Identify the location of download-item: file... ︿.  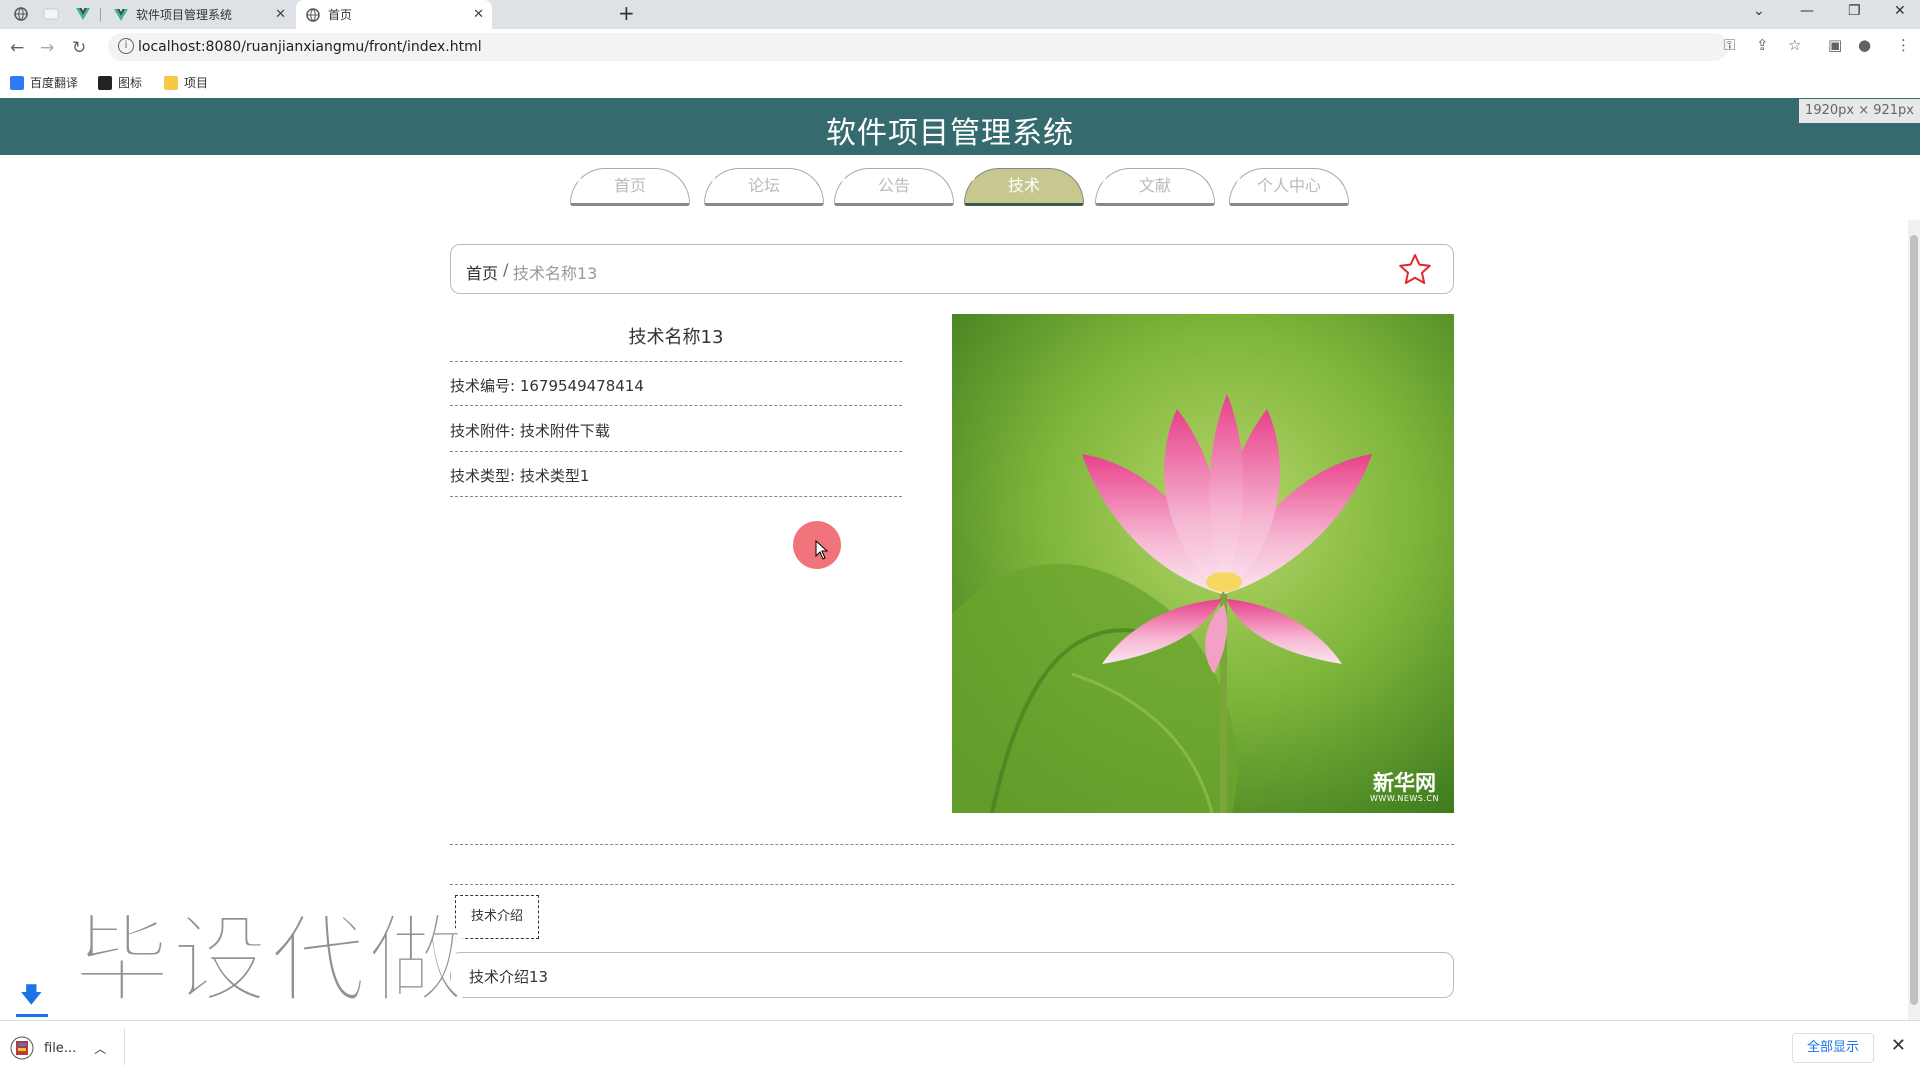
(58, 1048).